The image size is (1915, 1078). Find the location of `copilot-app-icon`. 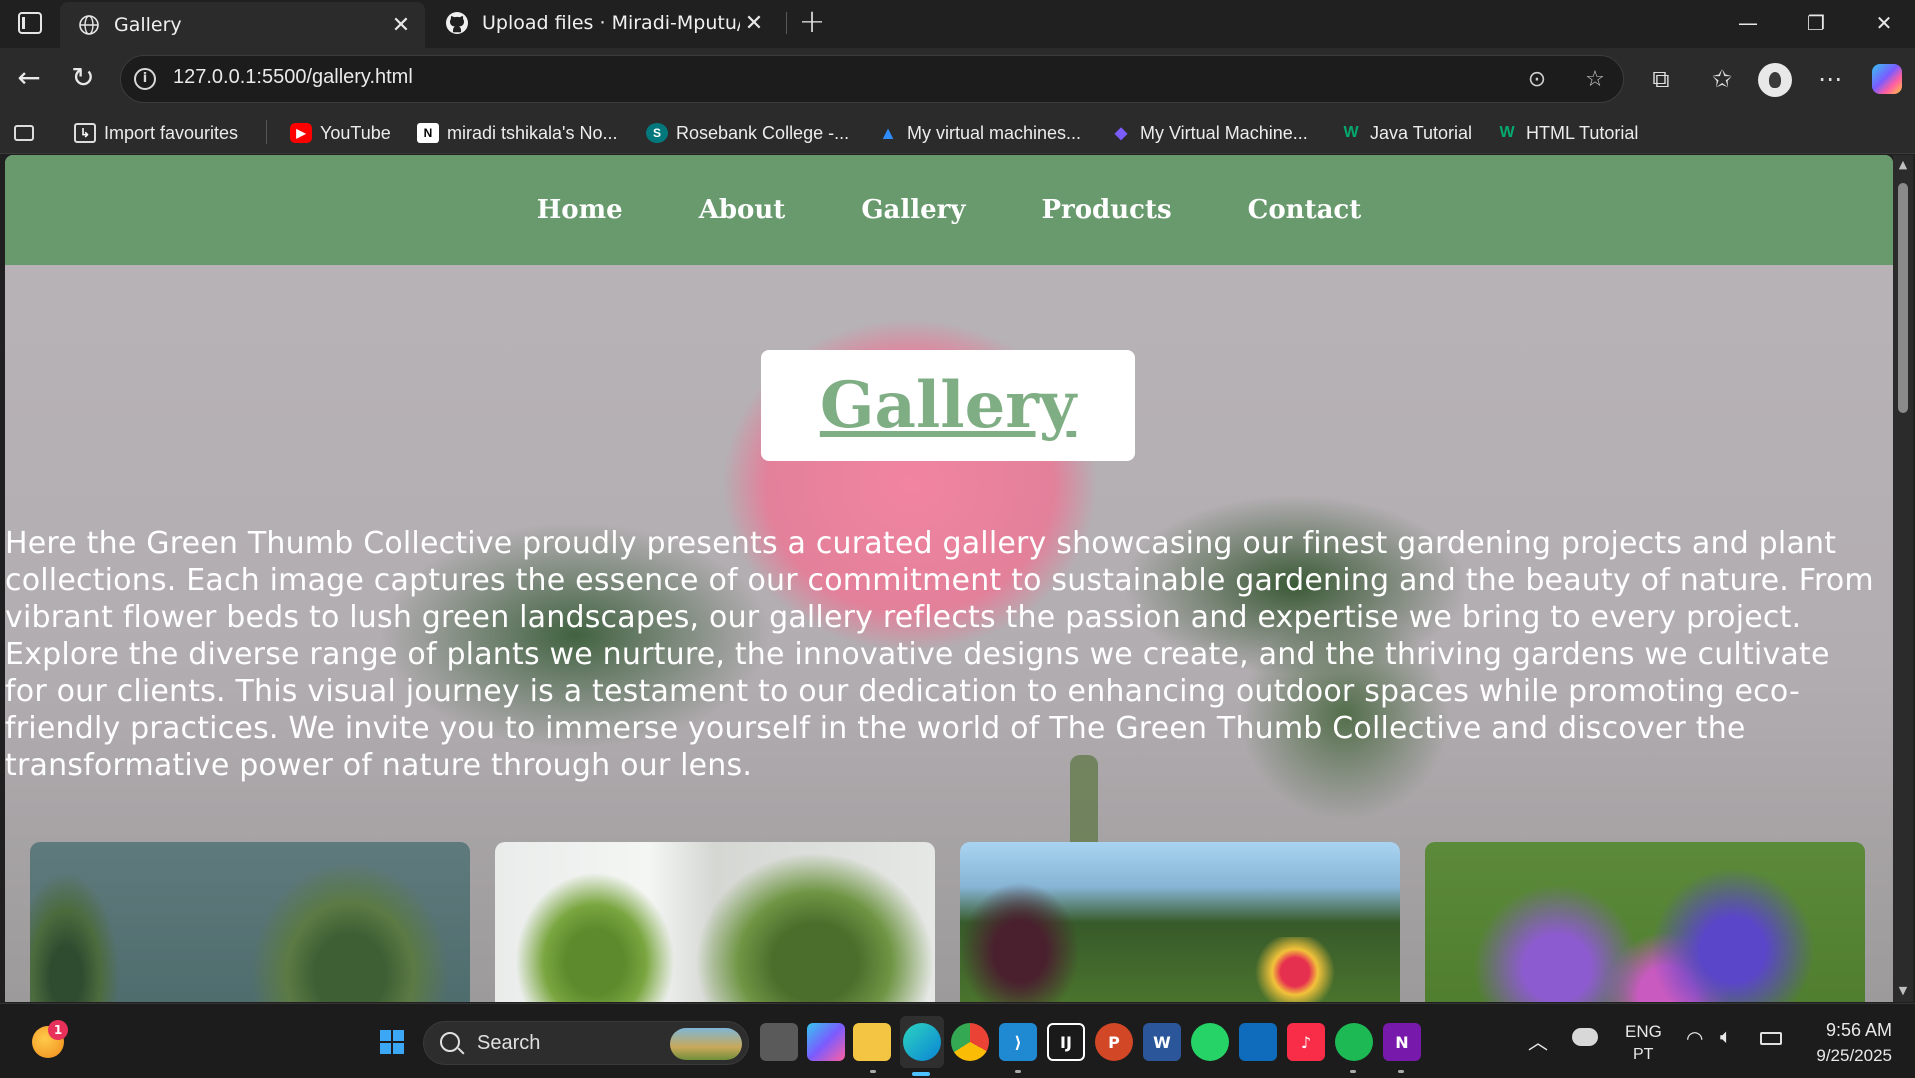

copilot-app-icon is located at coordinates (826, 1042).